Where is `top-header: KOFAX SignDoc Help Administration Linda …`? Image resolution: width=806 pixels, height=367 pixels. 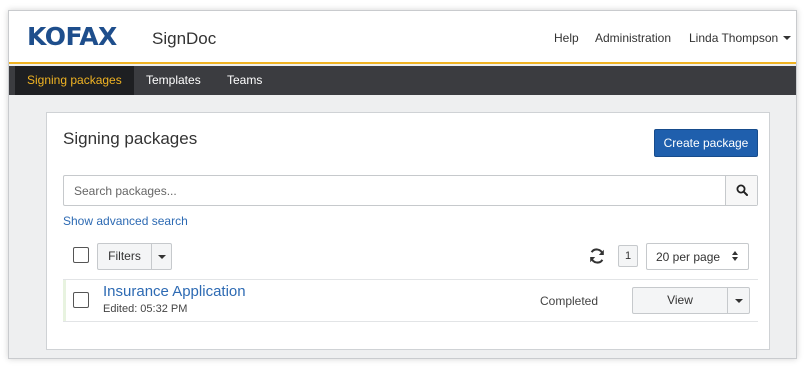 top-header: KOFAX SignDoc Help Administration Linda … is located at coordinates (402, 37).